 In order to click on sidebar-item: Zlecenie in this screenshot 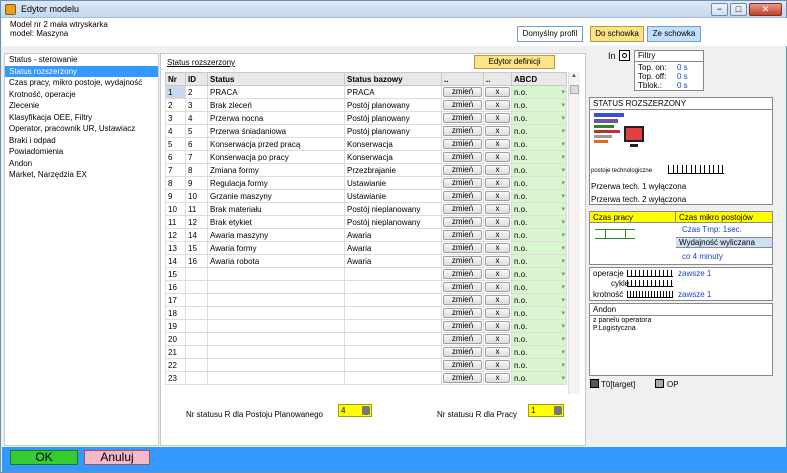, I will do `click(81, 106)`.